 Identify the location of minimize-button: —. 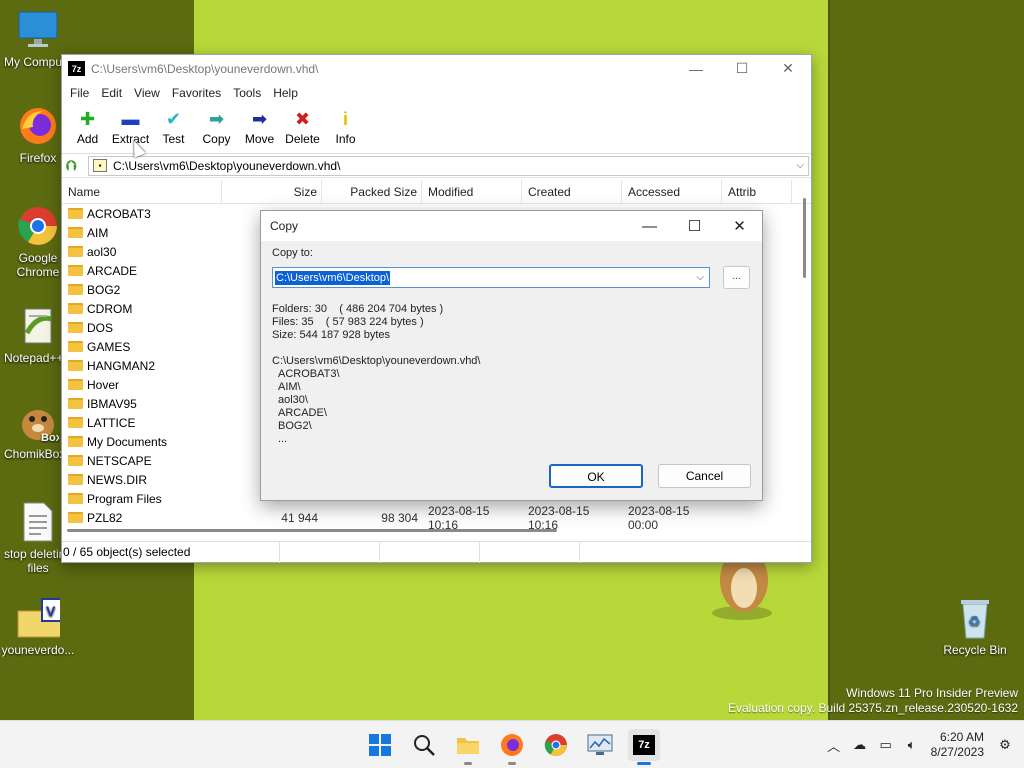
(696, 68).